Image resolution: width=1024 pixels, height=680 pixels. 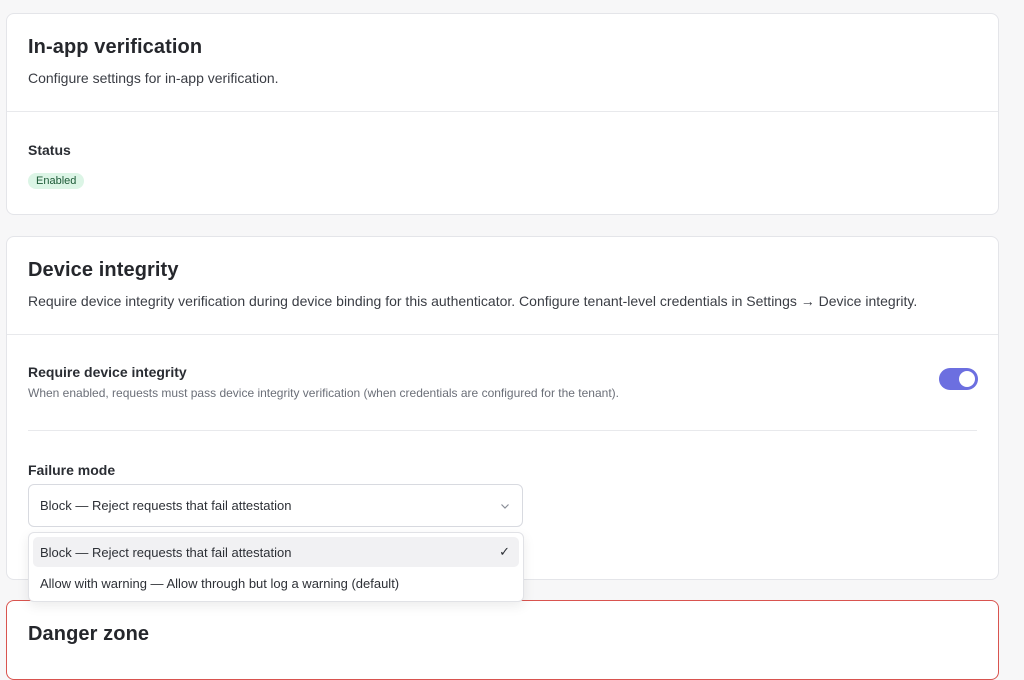 What do you see at coordinates (103, 270) in the screenshot?
I see `device-title: Device integrity` at bounding box center [103, 270].